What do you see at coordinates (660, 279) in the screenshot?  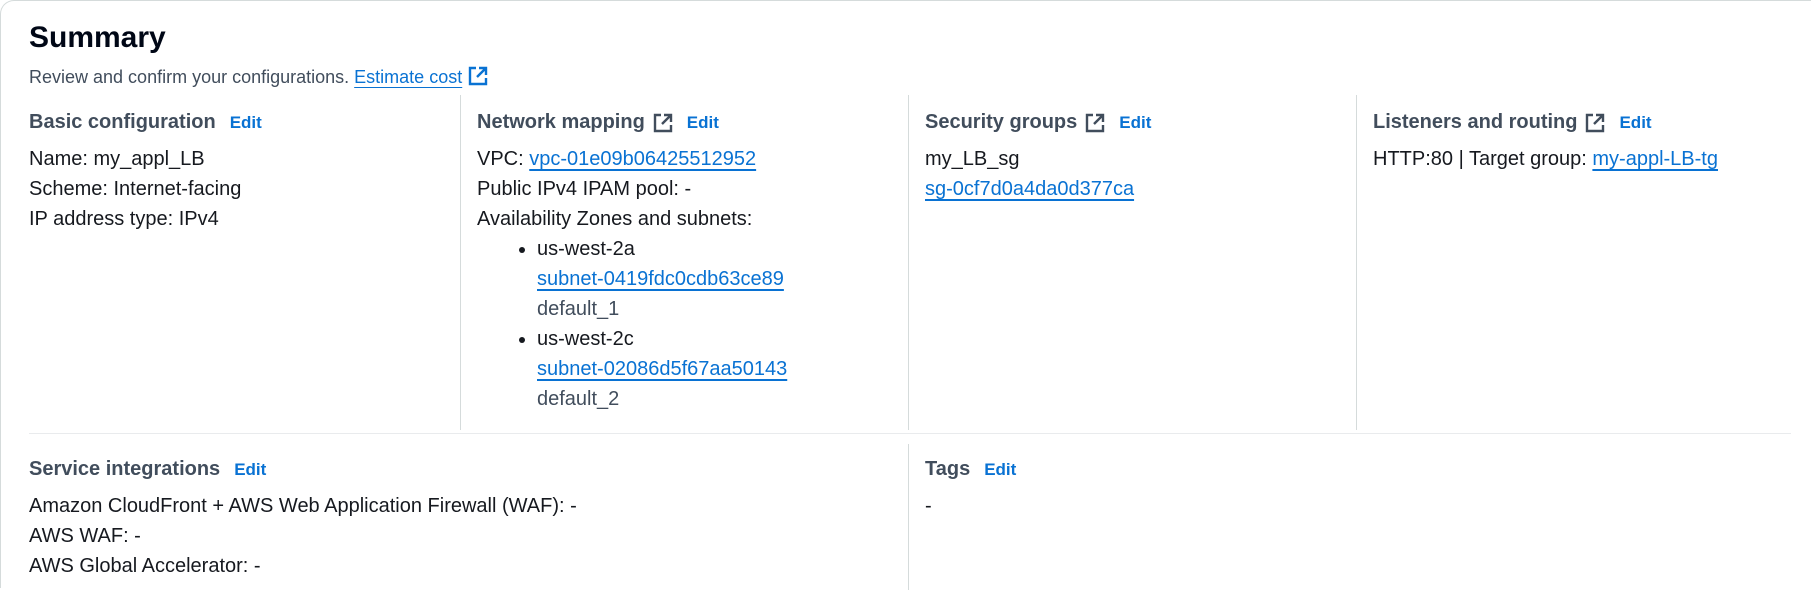 I see `subnet-link: subnet-0419fdc0cdb63ce89` at bounding box center [660, 279].